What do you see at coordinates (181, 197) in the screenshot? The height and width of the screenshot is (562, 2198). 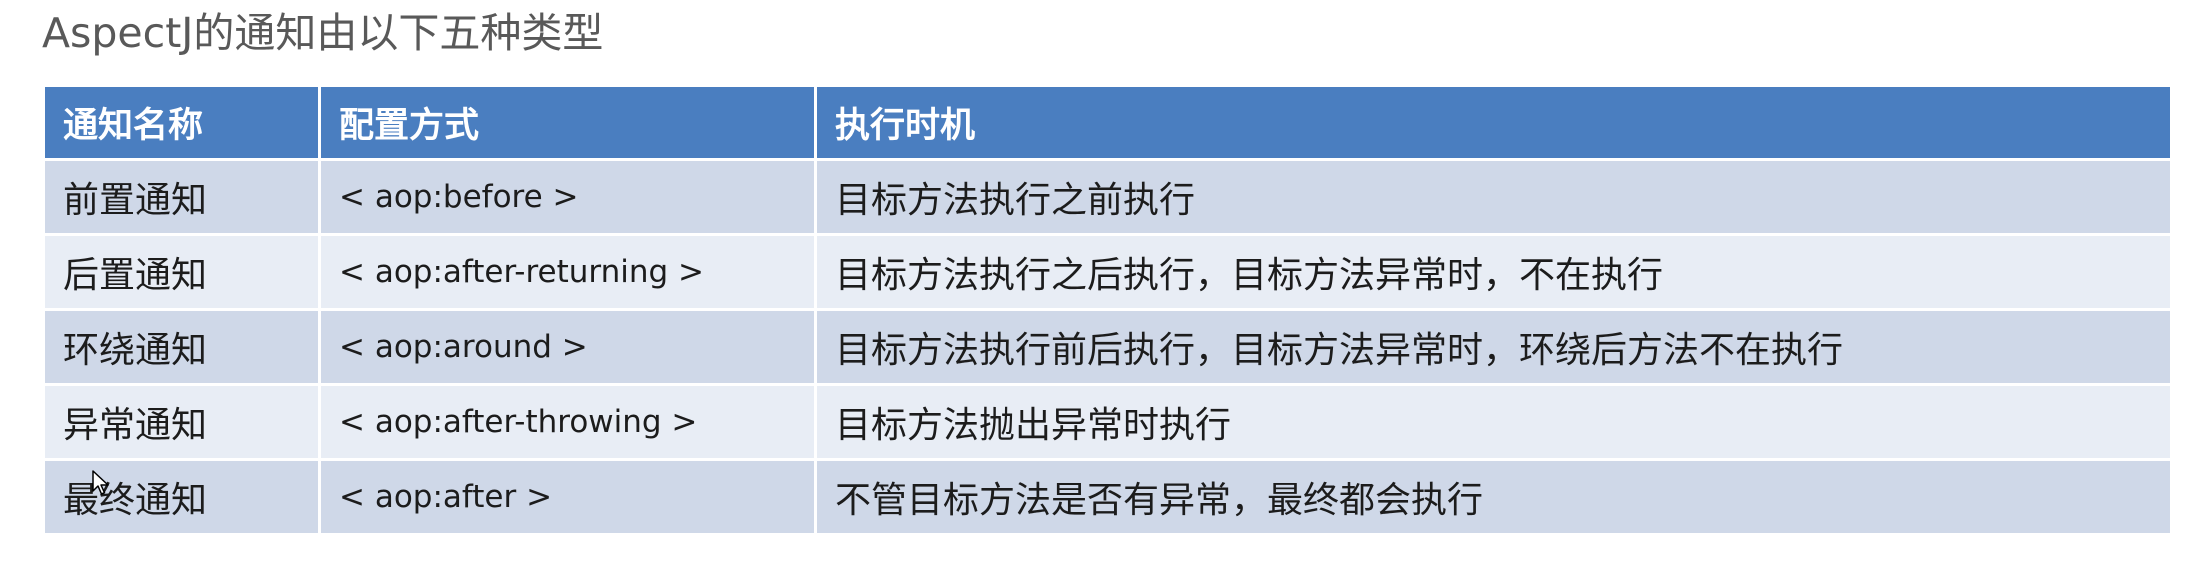 I see `advice-name-cell: 前置通知` at bounding box center [181, 197].